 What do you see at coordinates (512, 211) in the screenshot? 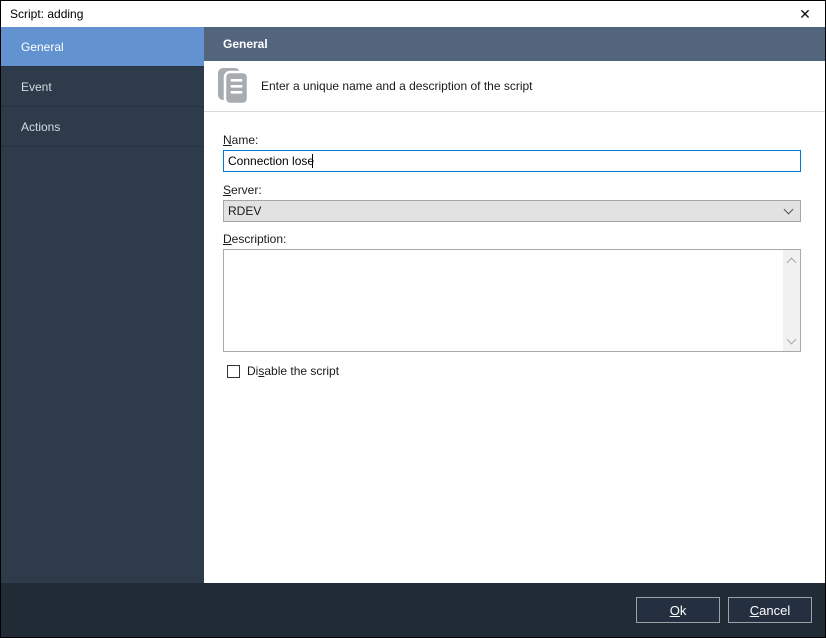
I see `server-select: RDEV` at bounding box center [512, 211].